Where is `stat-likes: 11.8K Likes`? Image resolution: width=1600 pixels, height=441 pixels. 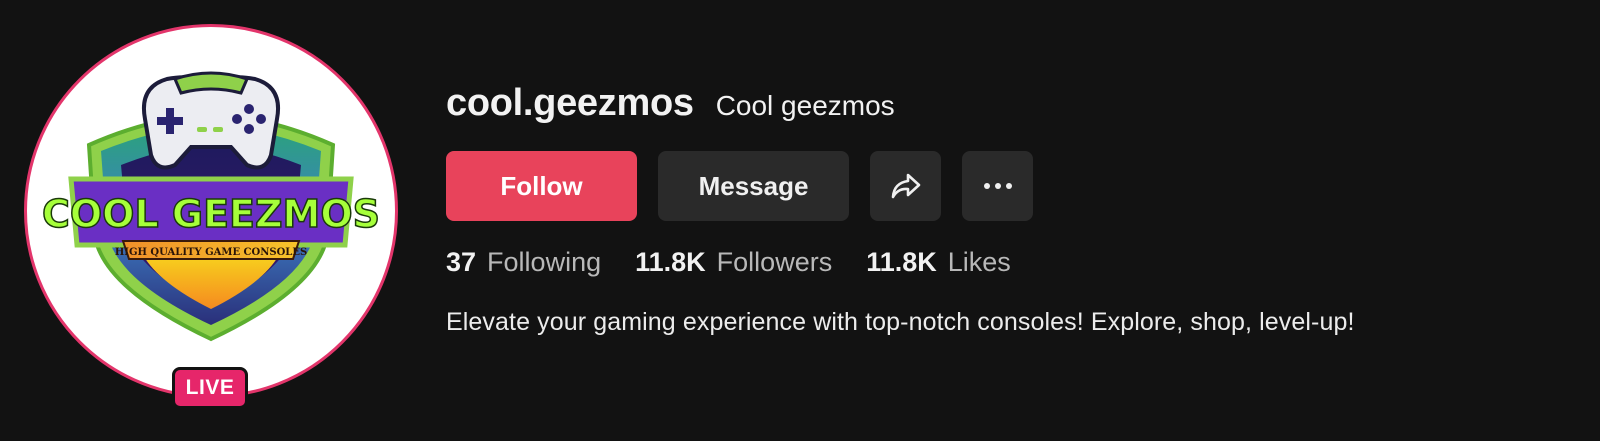 stat-likes: 11.8K Likes is located at coordinates (938, 262).